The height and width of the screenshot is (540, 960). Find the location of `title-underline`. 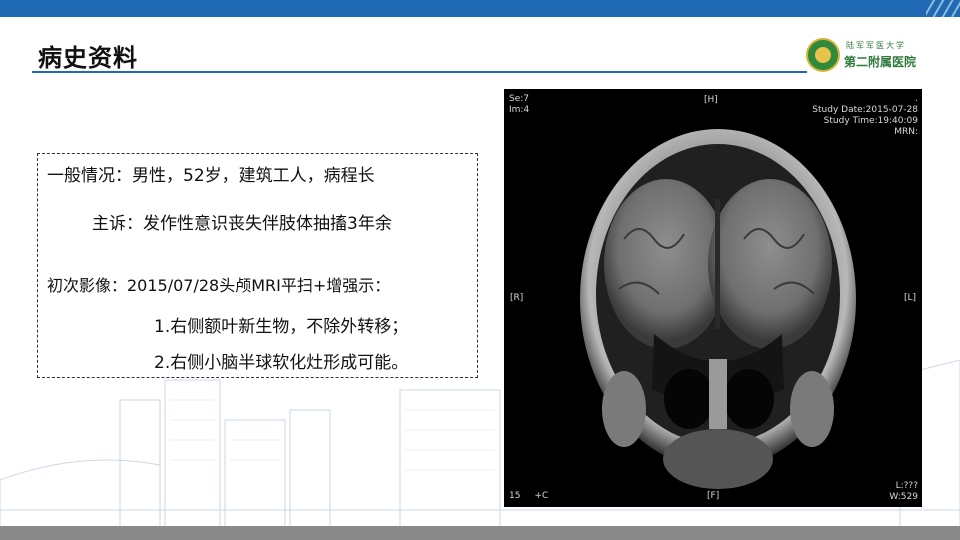

title-underline is located at coordinates (419, 72).